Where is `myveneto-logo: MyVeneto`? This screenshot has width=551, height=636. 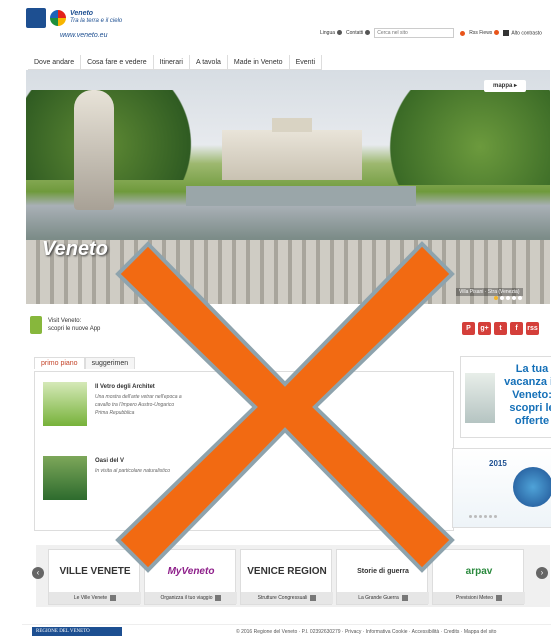 myveneto-logo: MyVeneto is located at coordinates (191, 571).